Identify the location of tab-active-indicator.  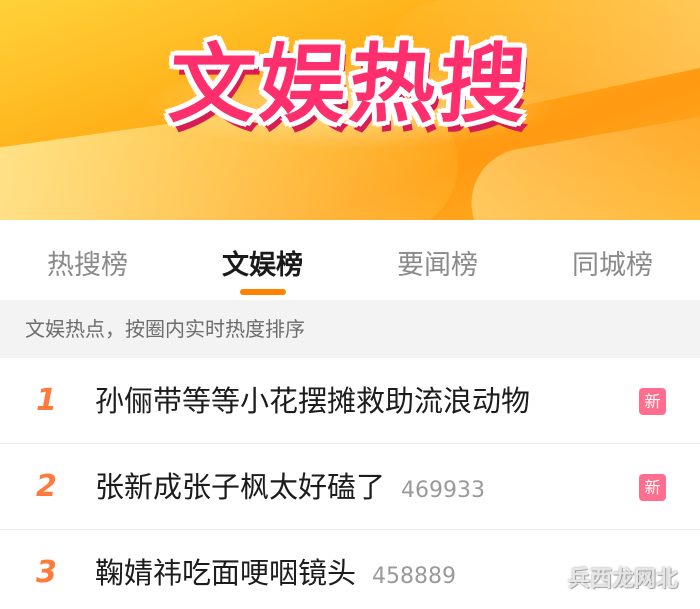
(262, 292).